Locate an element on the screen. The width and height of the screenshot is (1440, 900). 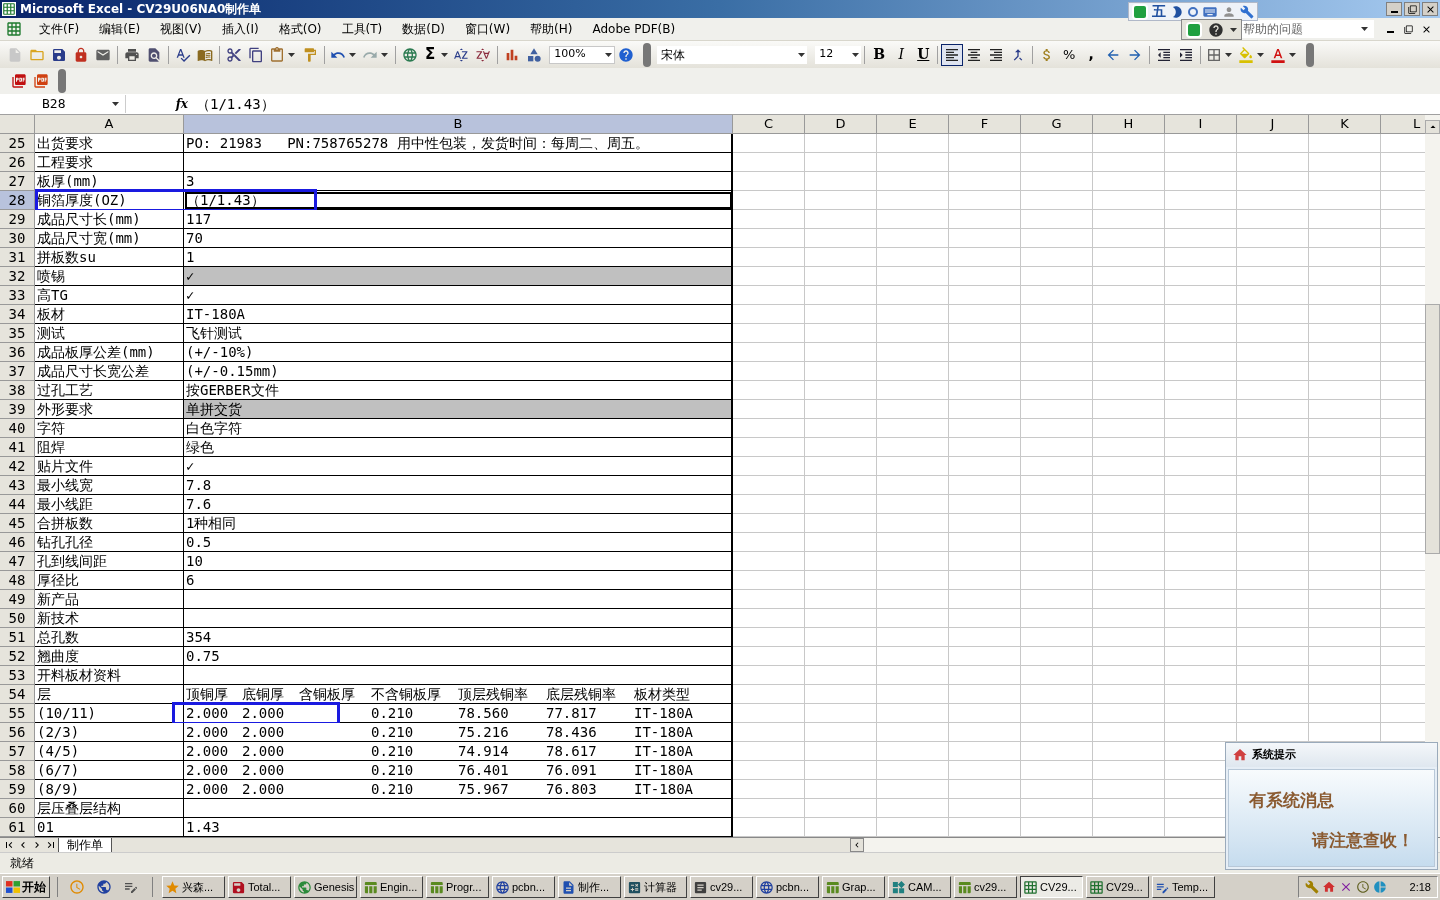
column-header: K is located at coordinates (1345, 124).